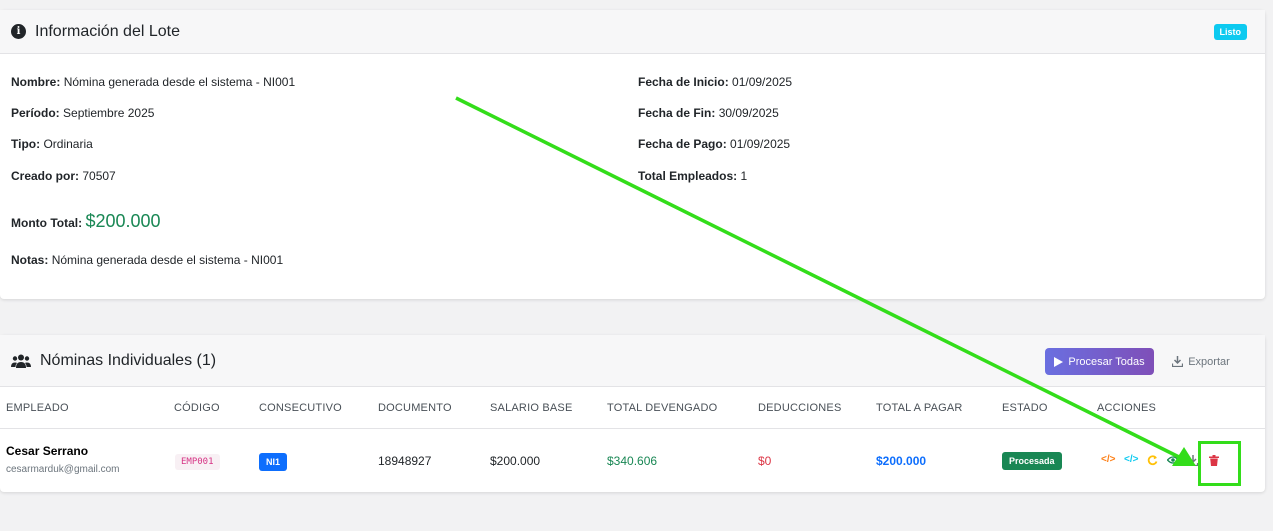 This screenshot has width=1273, height=531. Describe the element at coordinates (919, 408) in the screenshot. I see `column-header: TOTAL A PAGAR` at that location.